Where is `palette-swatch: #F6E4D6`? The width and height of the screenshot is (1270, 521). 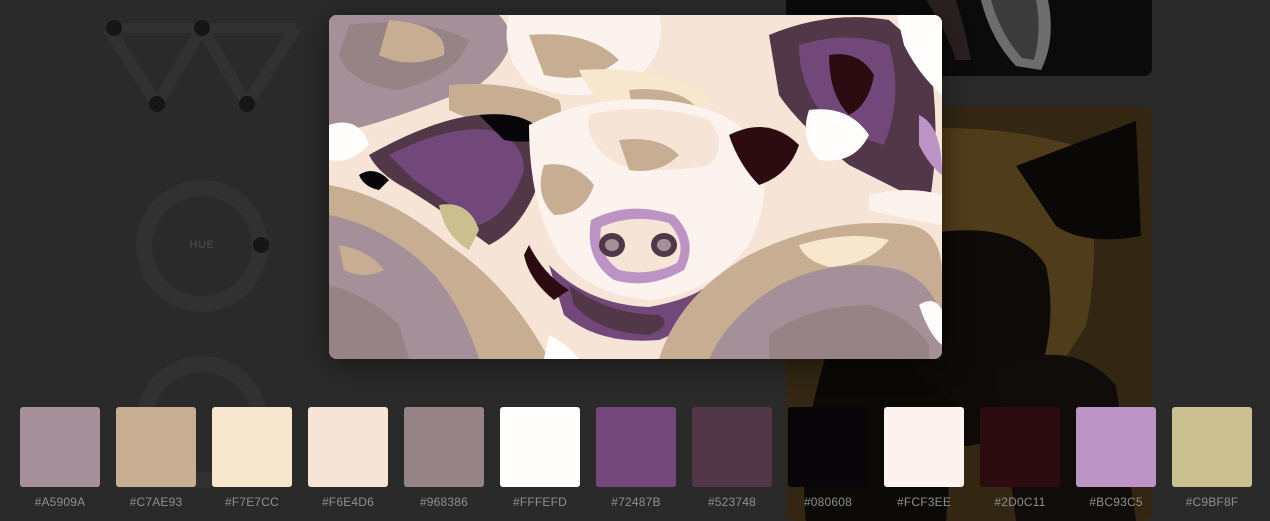
palette-swatch: #F6E4D6 is located at coordinates (348, 458).